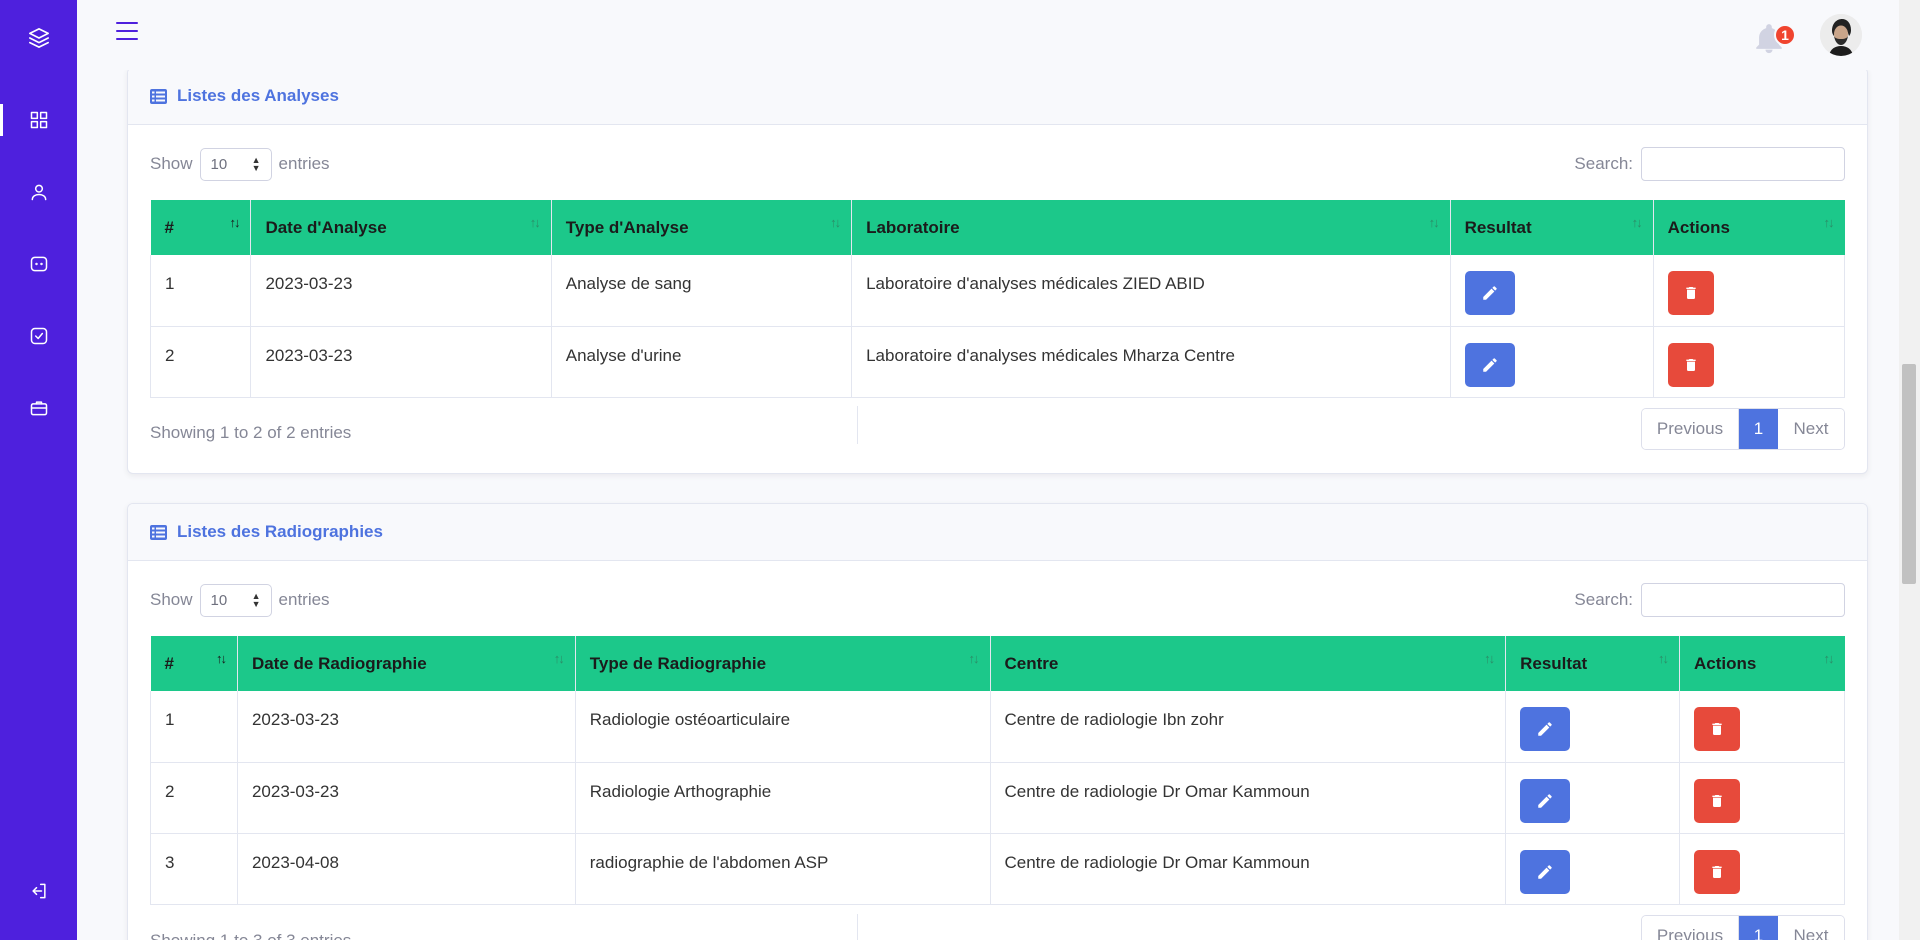 This screenshot has width=1920, height=940. Describe the element at coordinates (782, 727) in the screenshot. I see `cell-type: Radiologie ostéoarticulaire` at that location.